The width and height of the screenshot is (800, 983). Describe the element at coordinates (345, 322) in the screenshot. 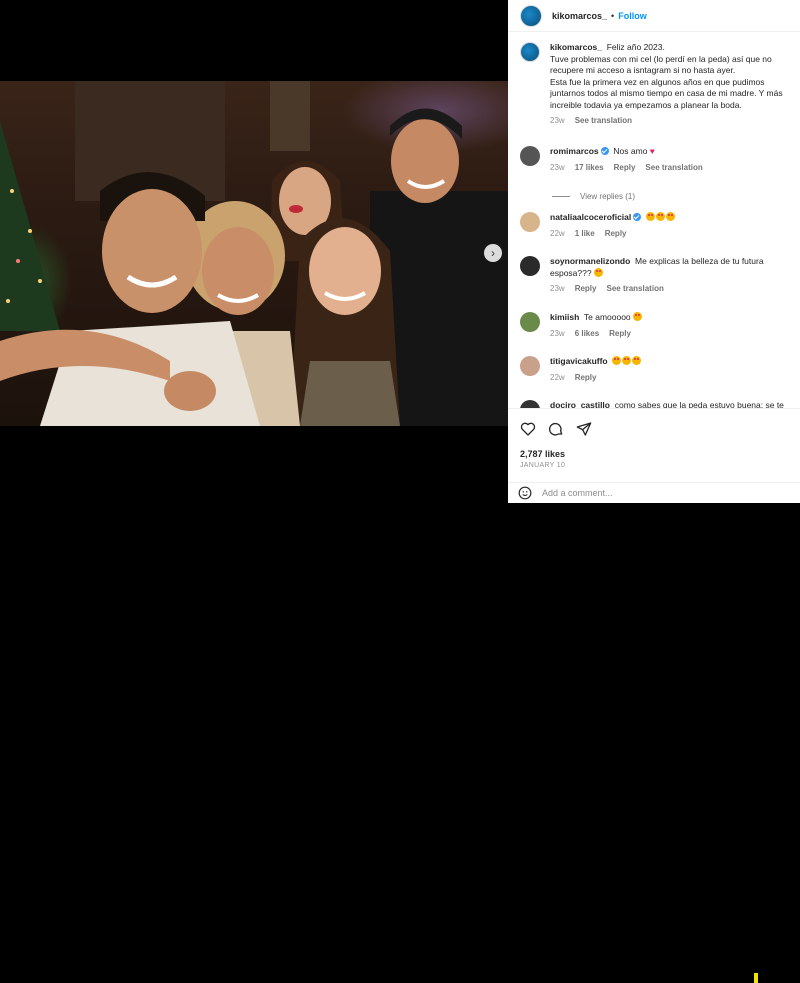

I see `person-right-center` at that location.